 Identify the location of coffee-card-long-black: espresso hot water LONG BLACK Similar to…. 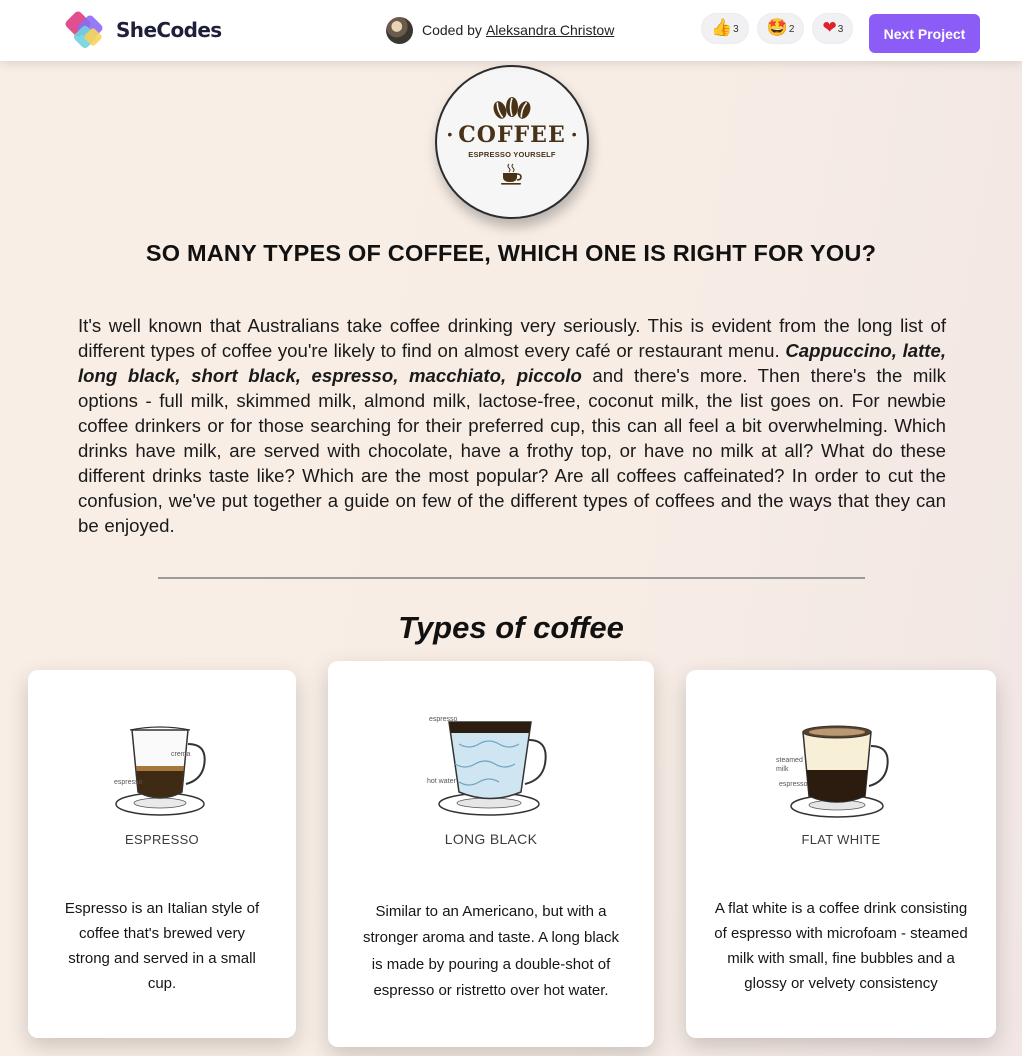
(491, 854).